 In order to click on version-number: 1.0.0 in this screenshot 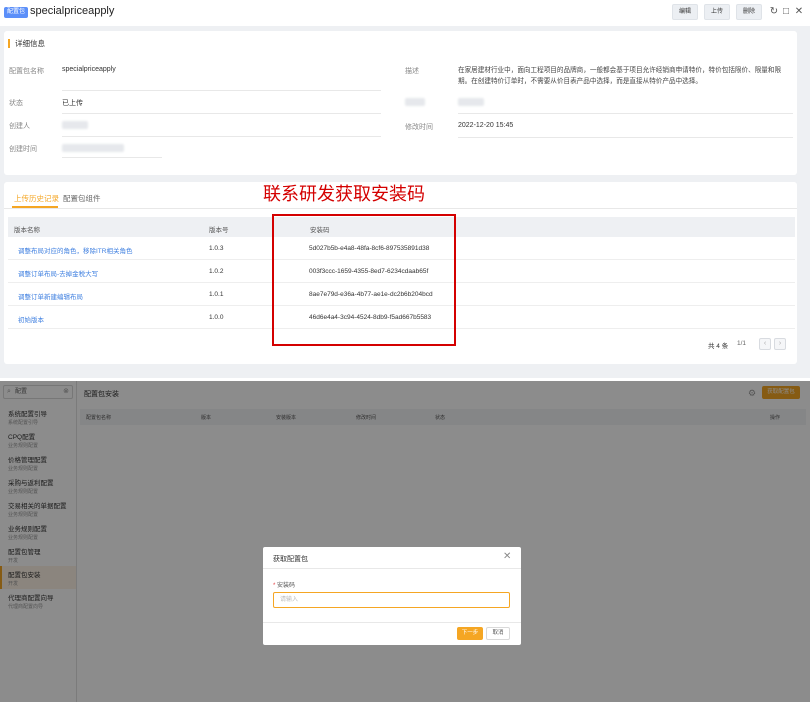, I will do `click(216, 317)`.